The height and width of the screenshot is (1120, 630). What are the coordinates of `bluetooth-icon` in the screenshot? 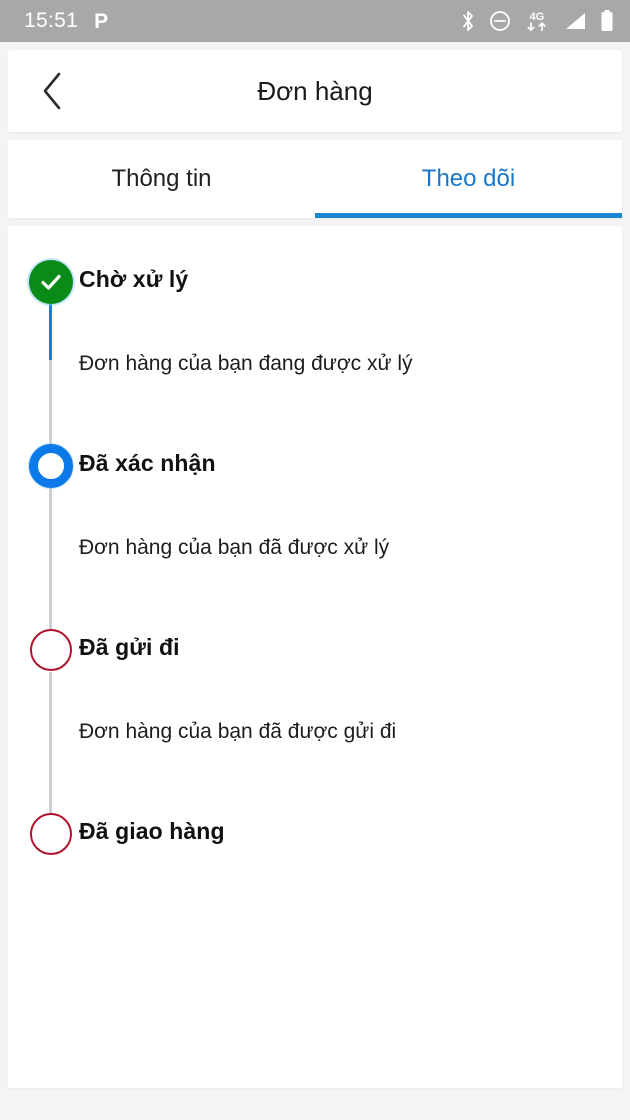 It's located at (468, 21).